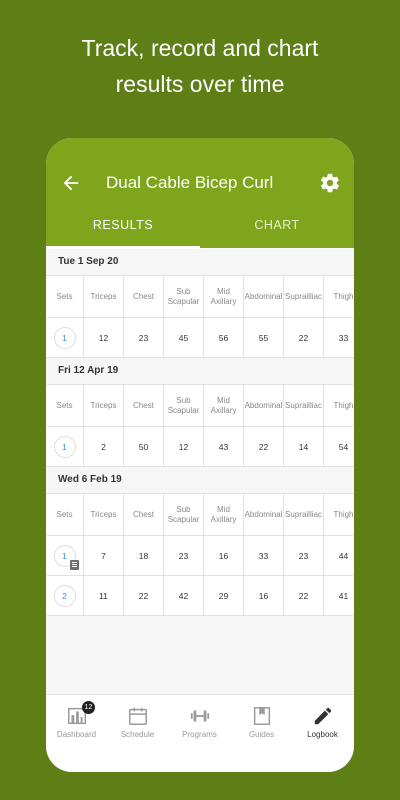 This screenshot has width=400, height=800. What do you see at coordinates (200, 371) in the screenshot?
I see `session-date: Fri 12 Apr 19` at bounding box center [200, 371].